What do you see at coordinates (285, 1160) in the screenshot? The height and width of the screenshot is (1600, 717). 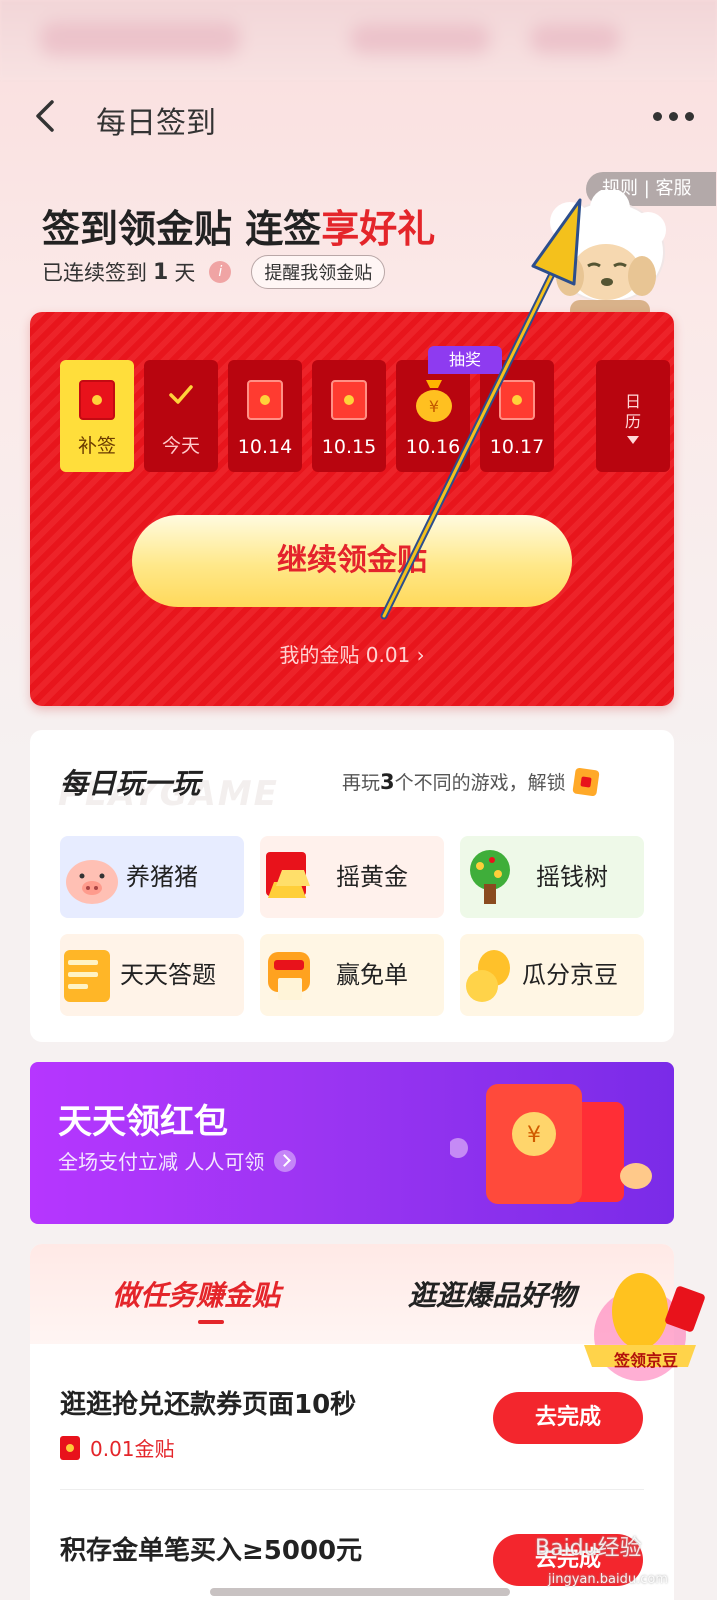 I see `chevron-right-icon` at bounding box center [285, 1160].